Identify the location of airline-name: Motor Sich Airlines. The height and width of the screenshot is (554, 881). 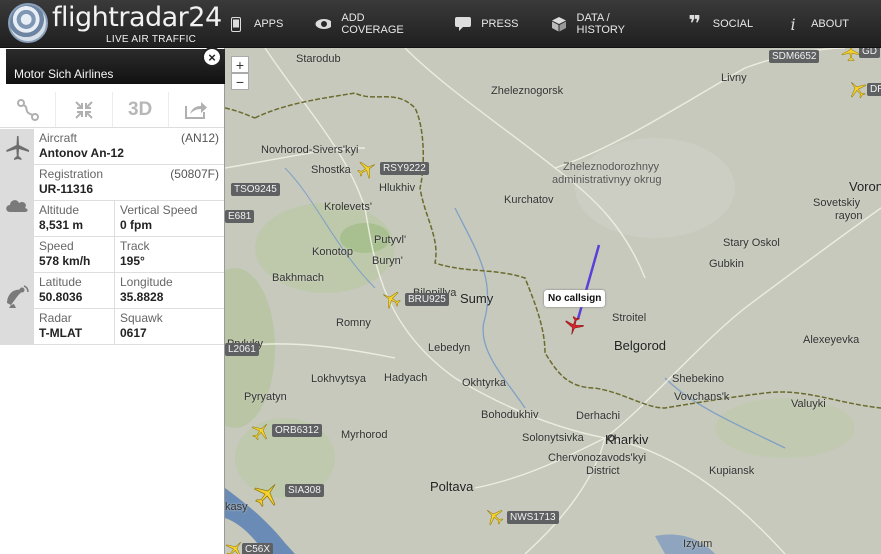
(64, 74).